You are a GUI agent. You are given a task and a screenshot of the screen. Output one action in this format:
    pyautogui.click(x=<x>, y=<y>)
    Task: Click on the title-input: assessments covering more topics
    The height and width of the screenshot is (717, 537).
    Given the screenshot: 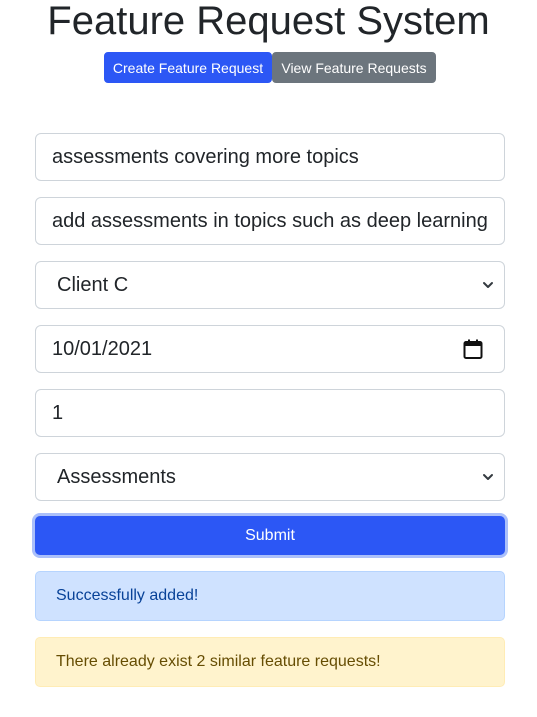 What is the action you would take?
    pyautogui.click(x=270, y=157)
    